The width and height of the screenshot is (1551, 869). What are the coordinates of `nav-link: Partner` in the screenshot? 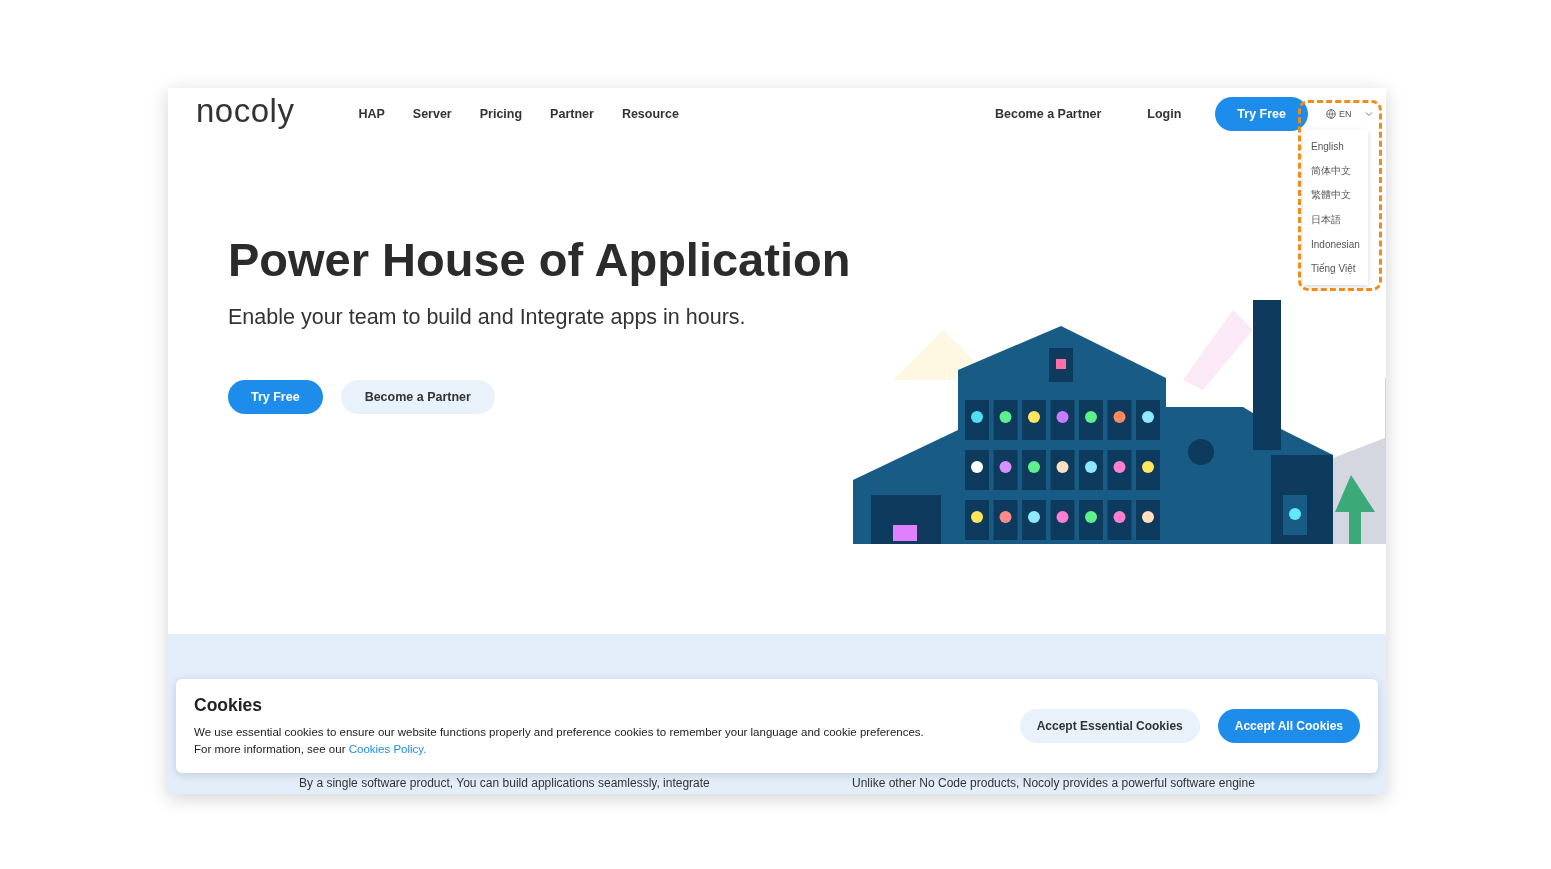 It's located at (572, 114).